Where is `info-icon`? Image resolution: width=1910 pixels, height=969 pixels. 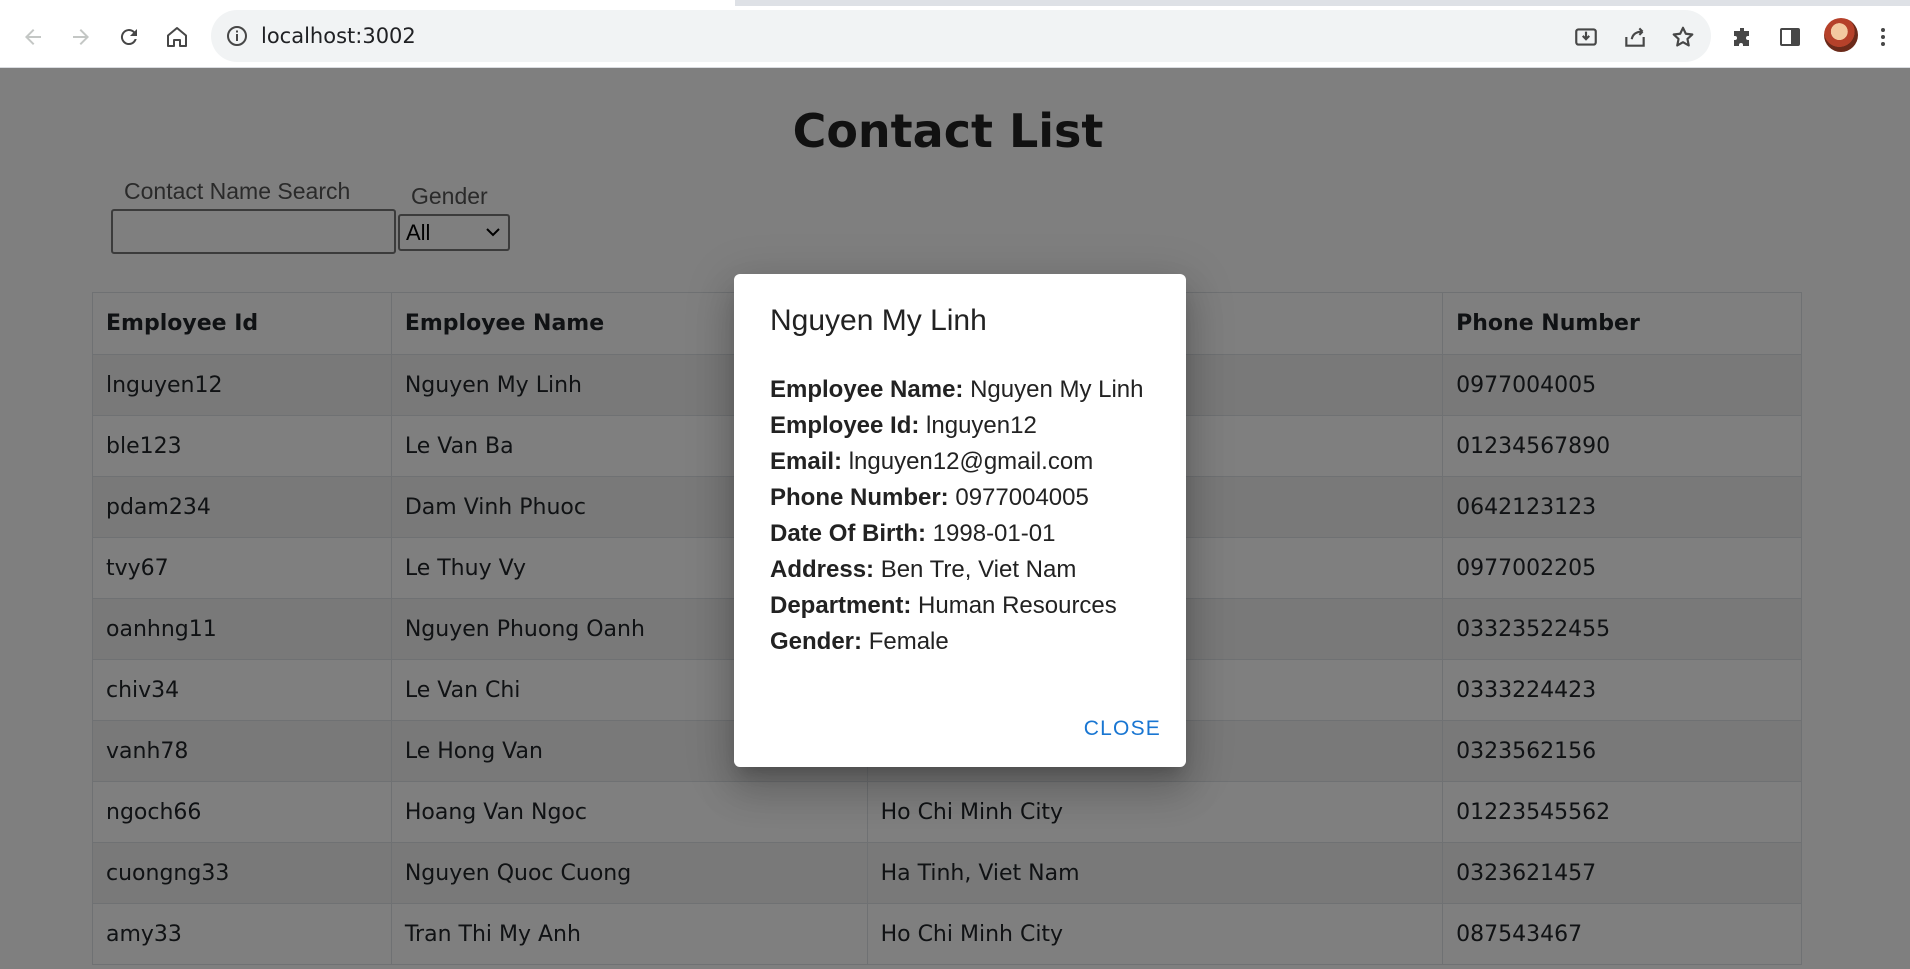
info-icon is located at coordinates (237, 36).